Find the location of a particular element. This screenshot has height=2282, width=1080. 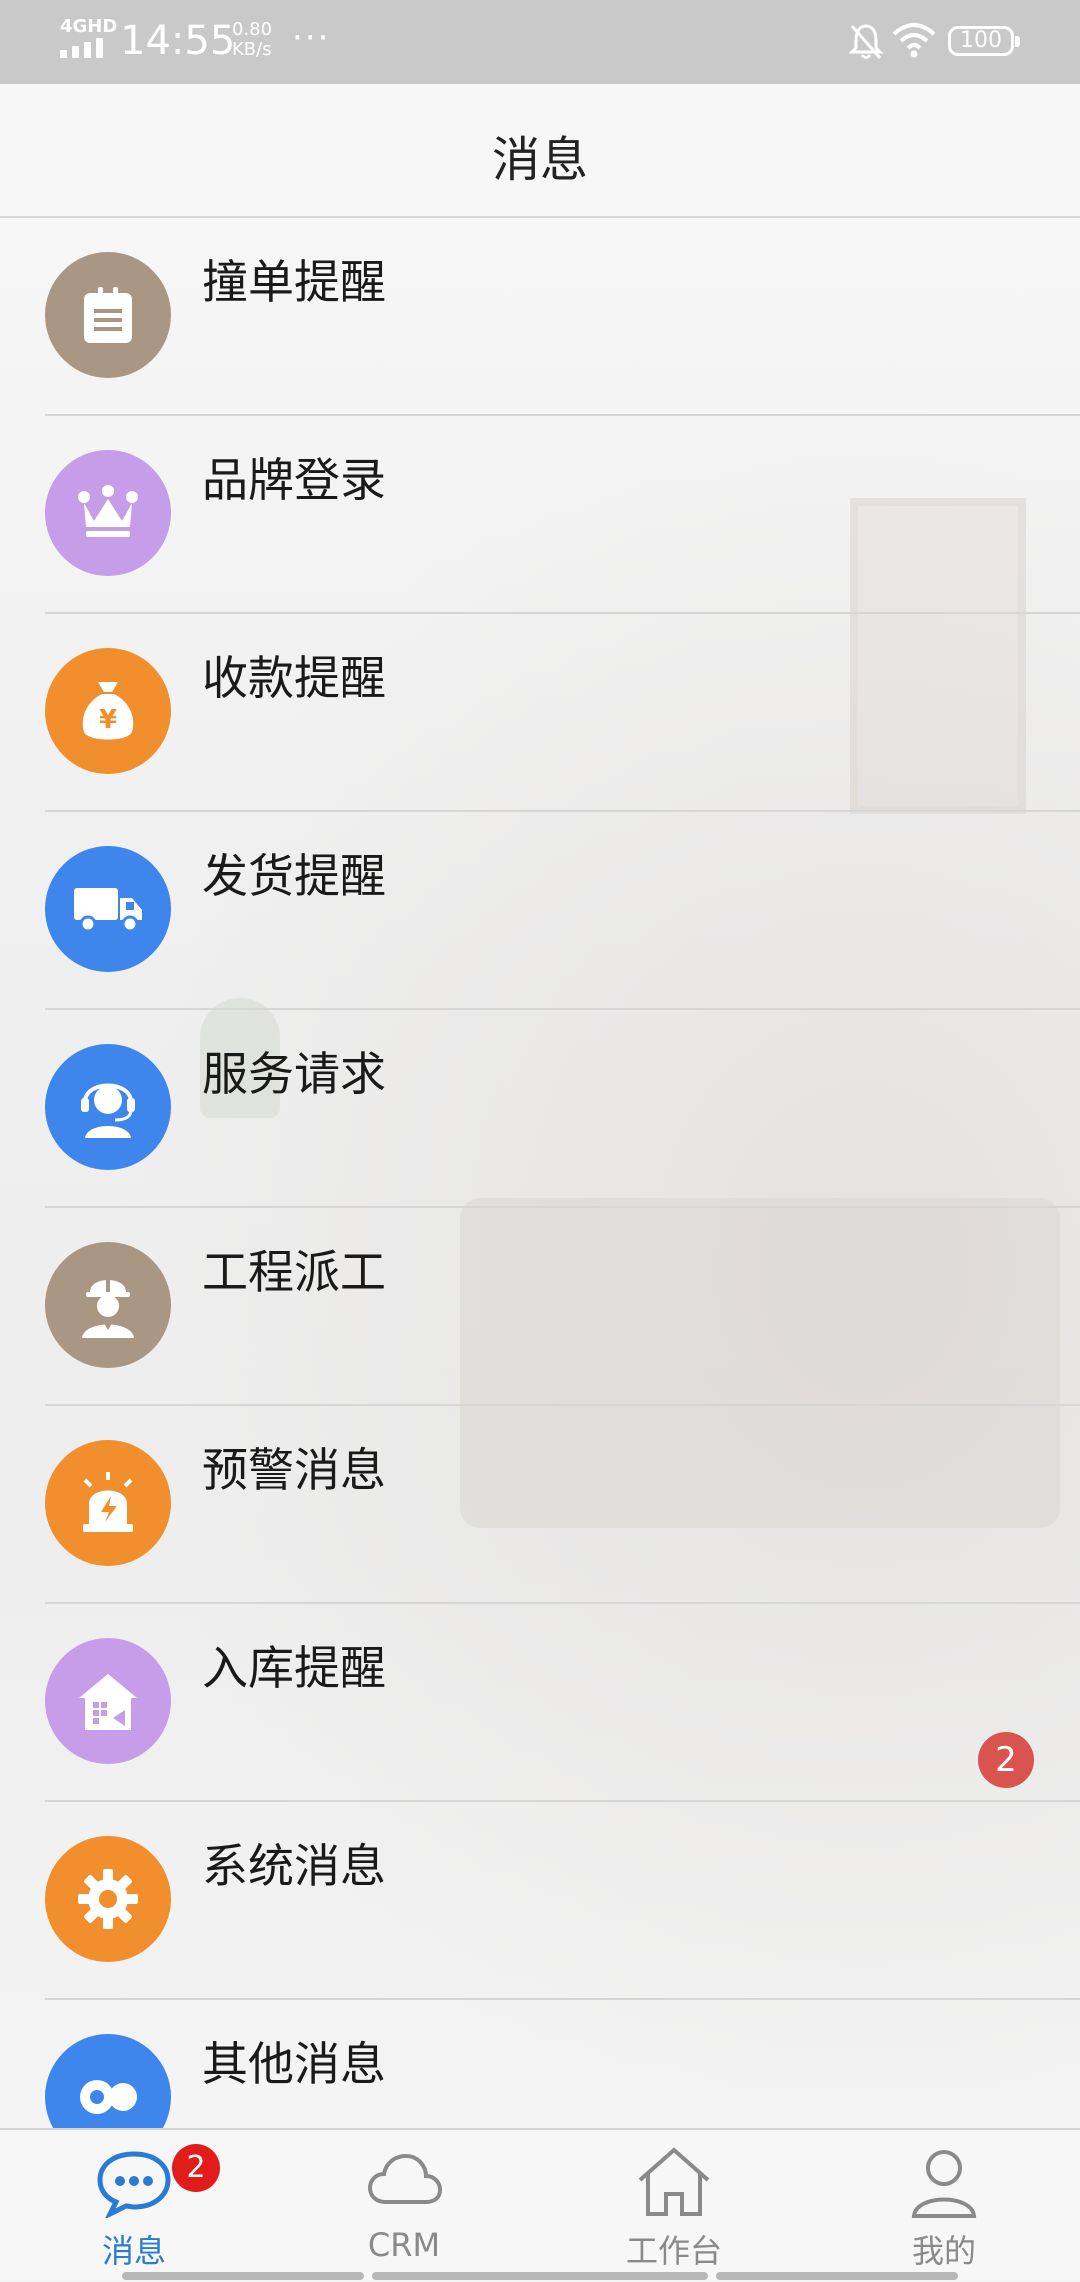

clock: 14:55 is located at coordinates (178, 41).